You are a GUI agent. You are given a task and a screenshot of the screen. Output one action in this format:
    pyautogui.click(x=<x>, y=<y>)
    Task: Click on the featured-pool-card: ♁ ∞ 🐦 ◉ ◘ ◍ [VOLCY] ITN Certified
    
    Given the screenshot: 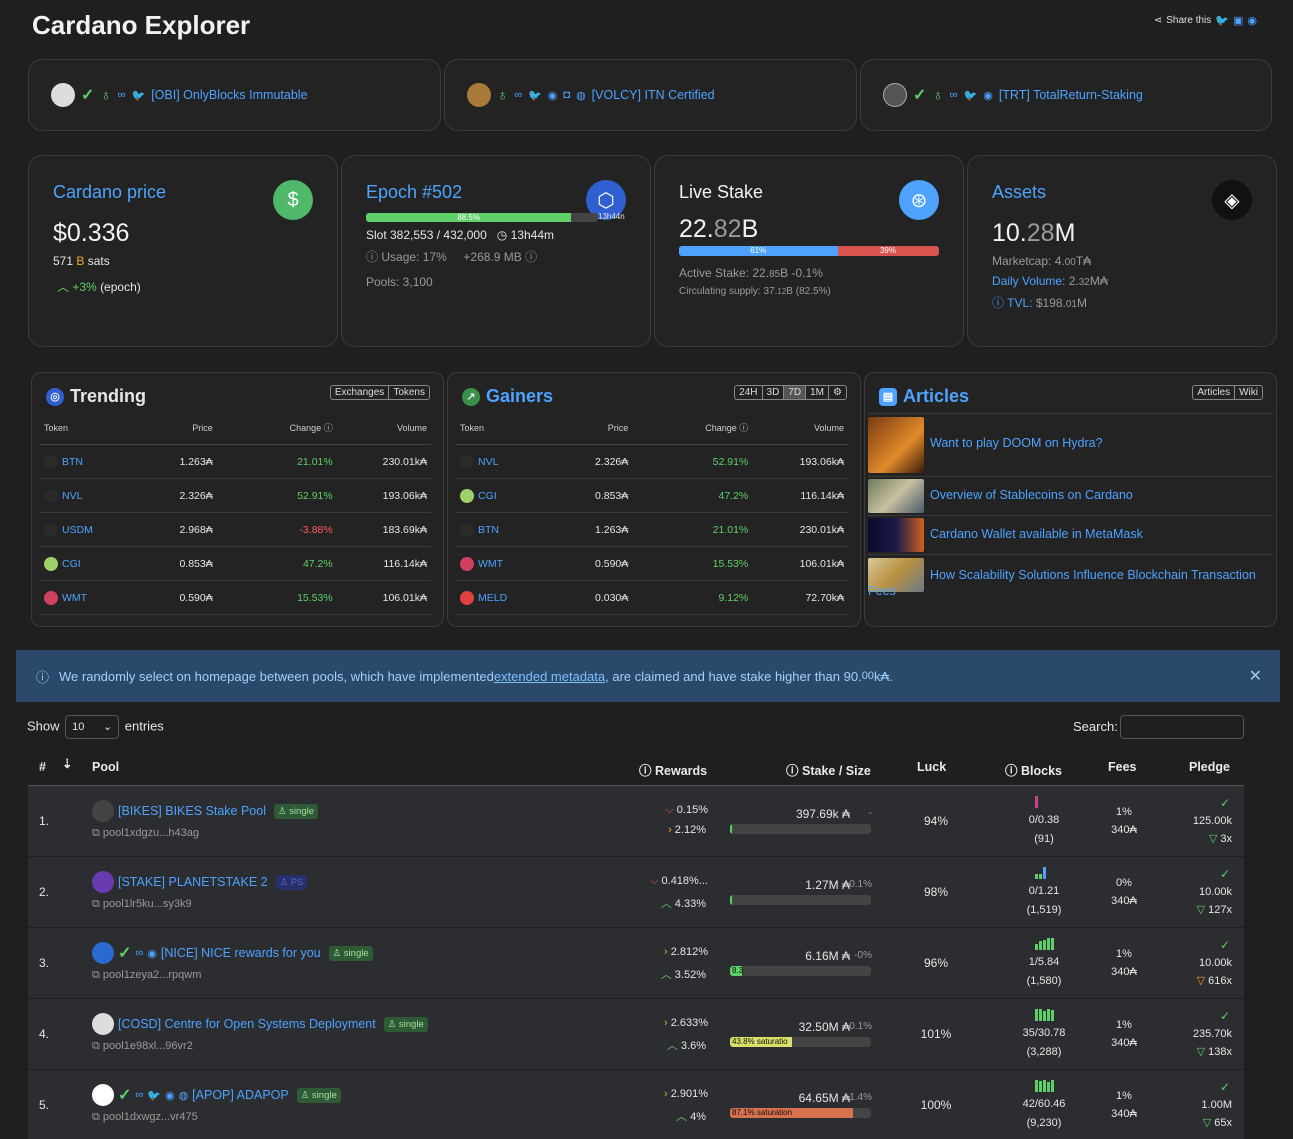 What is the action you would take?
    pyautogui.click(x=650, y=95)
    